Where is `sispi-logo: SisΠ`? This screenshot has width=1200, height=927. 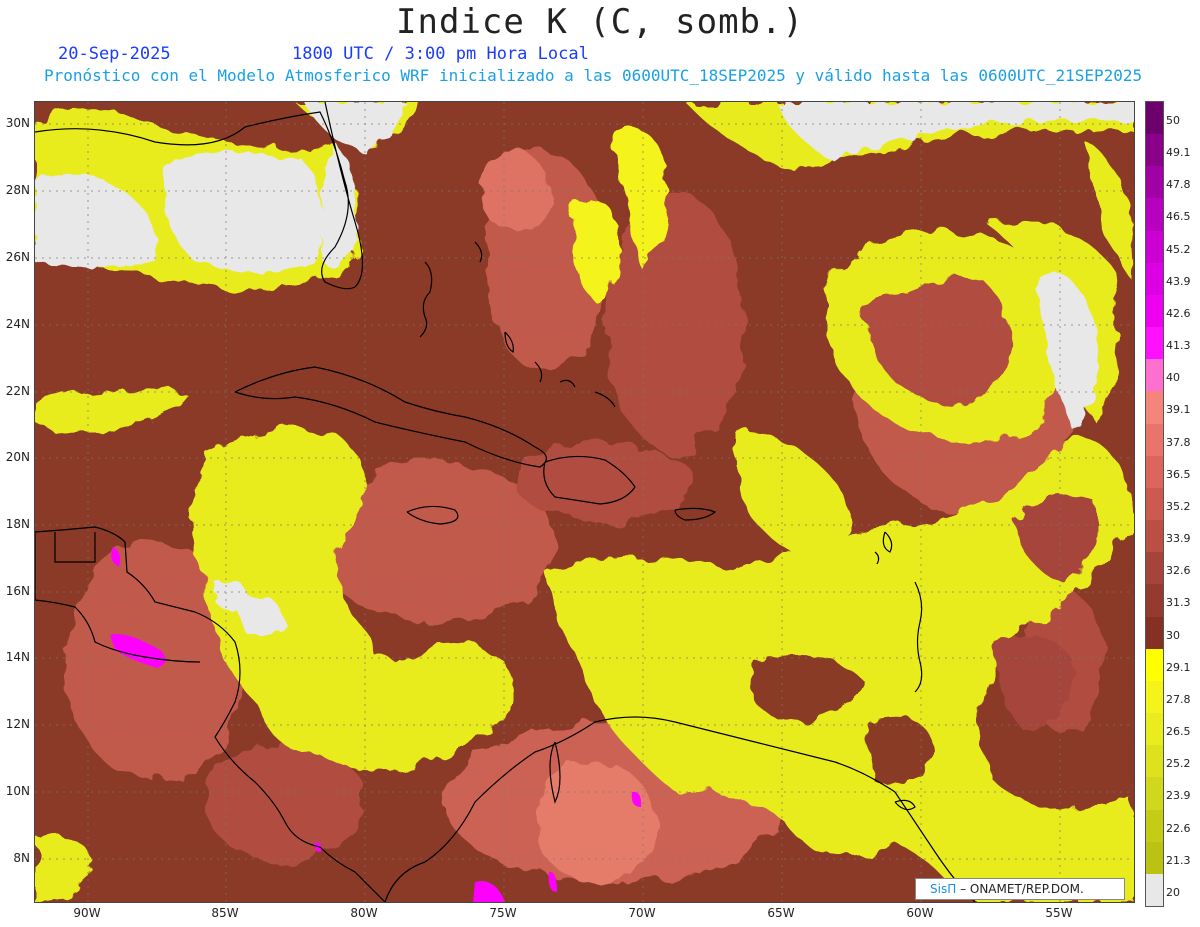
sispi-logo: SisΠ is located at coordinates (943, 889).